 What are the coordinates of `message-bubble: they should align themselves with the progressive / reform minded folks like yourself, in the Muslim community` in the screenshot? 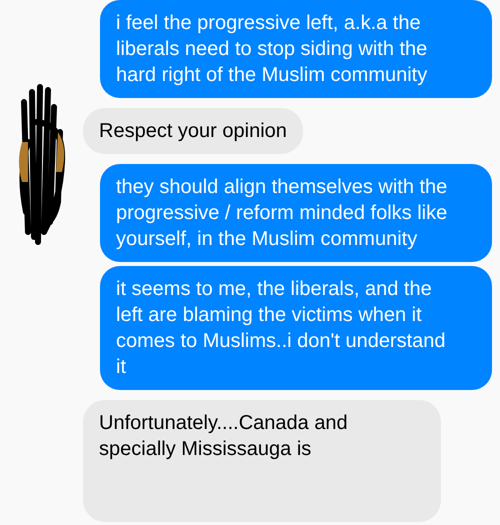 It's located at (296, 213).